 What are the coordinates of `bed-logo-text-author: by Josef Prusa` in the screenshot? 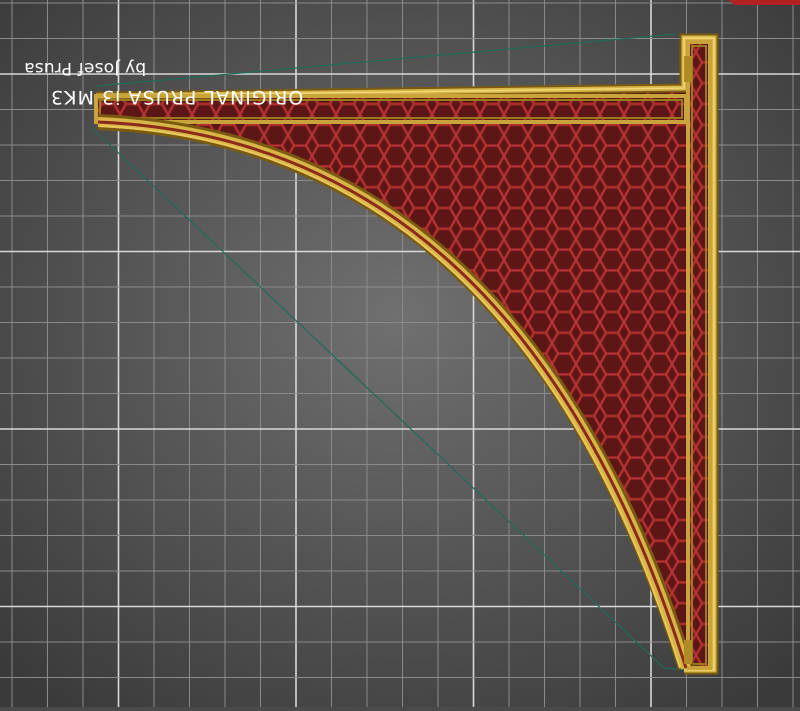 It's located at (85, 68).